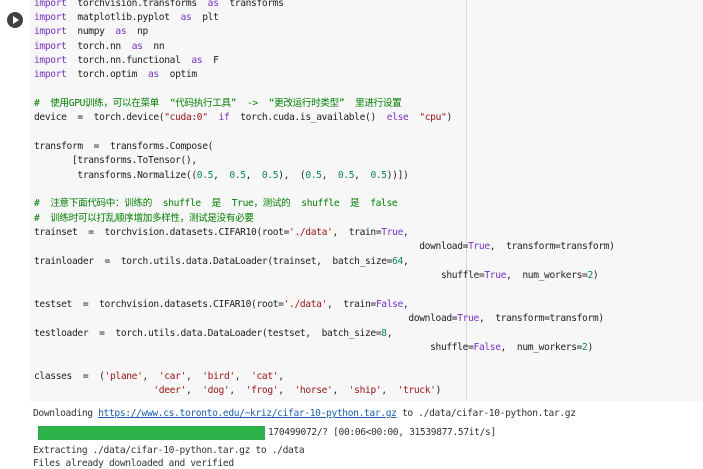 The height and width of the screenshot is (469, 703). Describe the element at coordinates (416, 390) in the screenshot. I see `code-token: 'truck'` at that location.